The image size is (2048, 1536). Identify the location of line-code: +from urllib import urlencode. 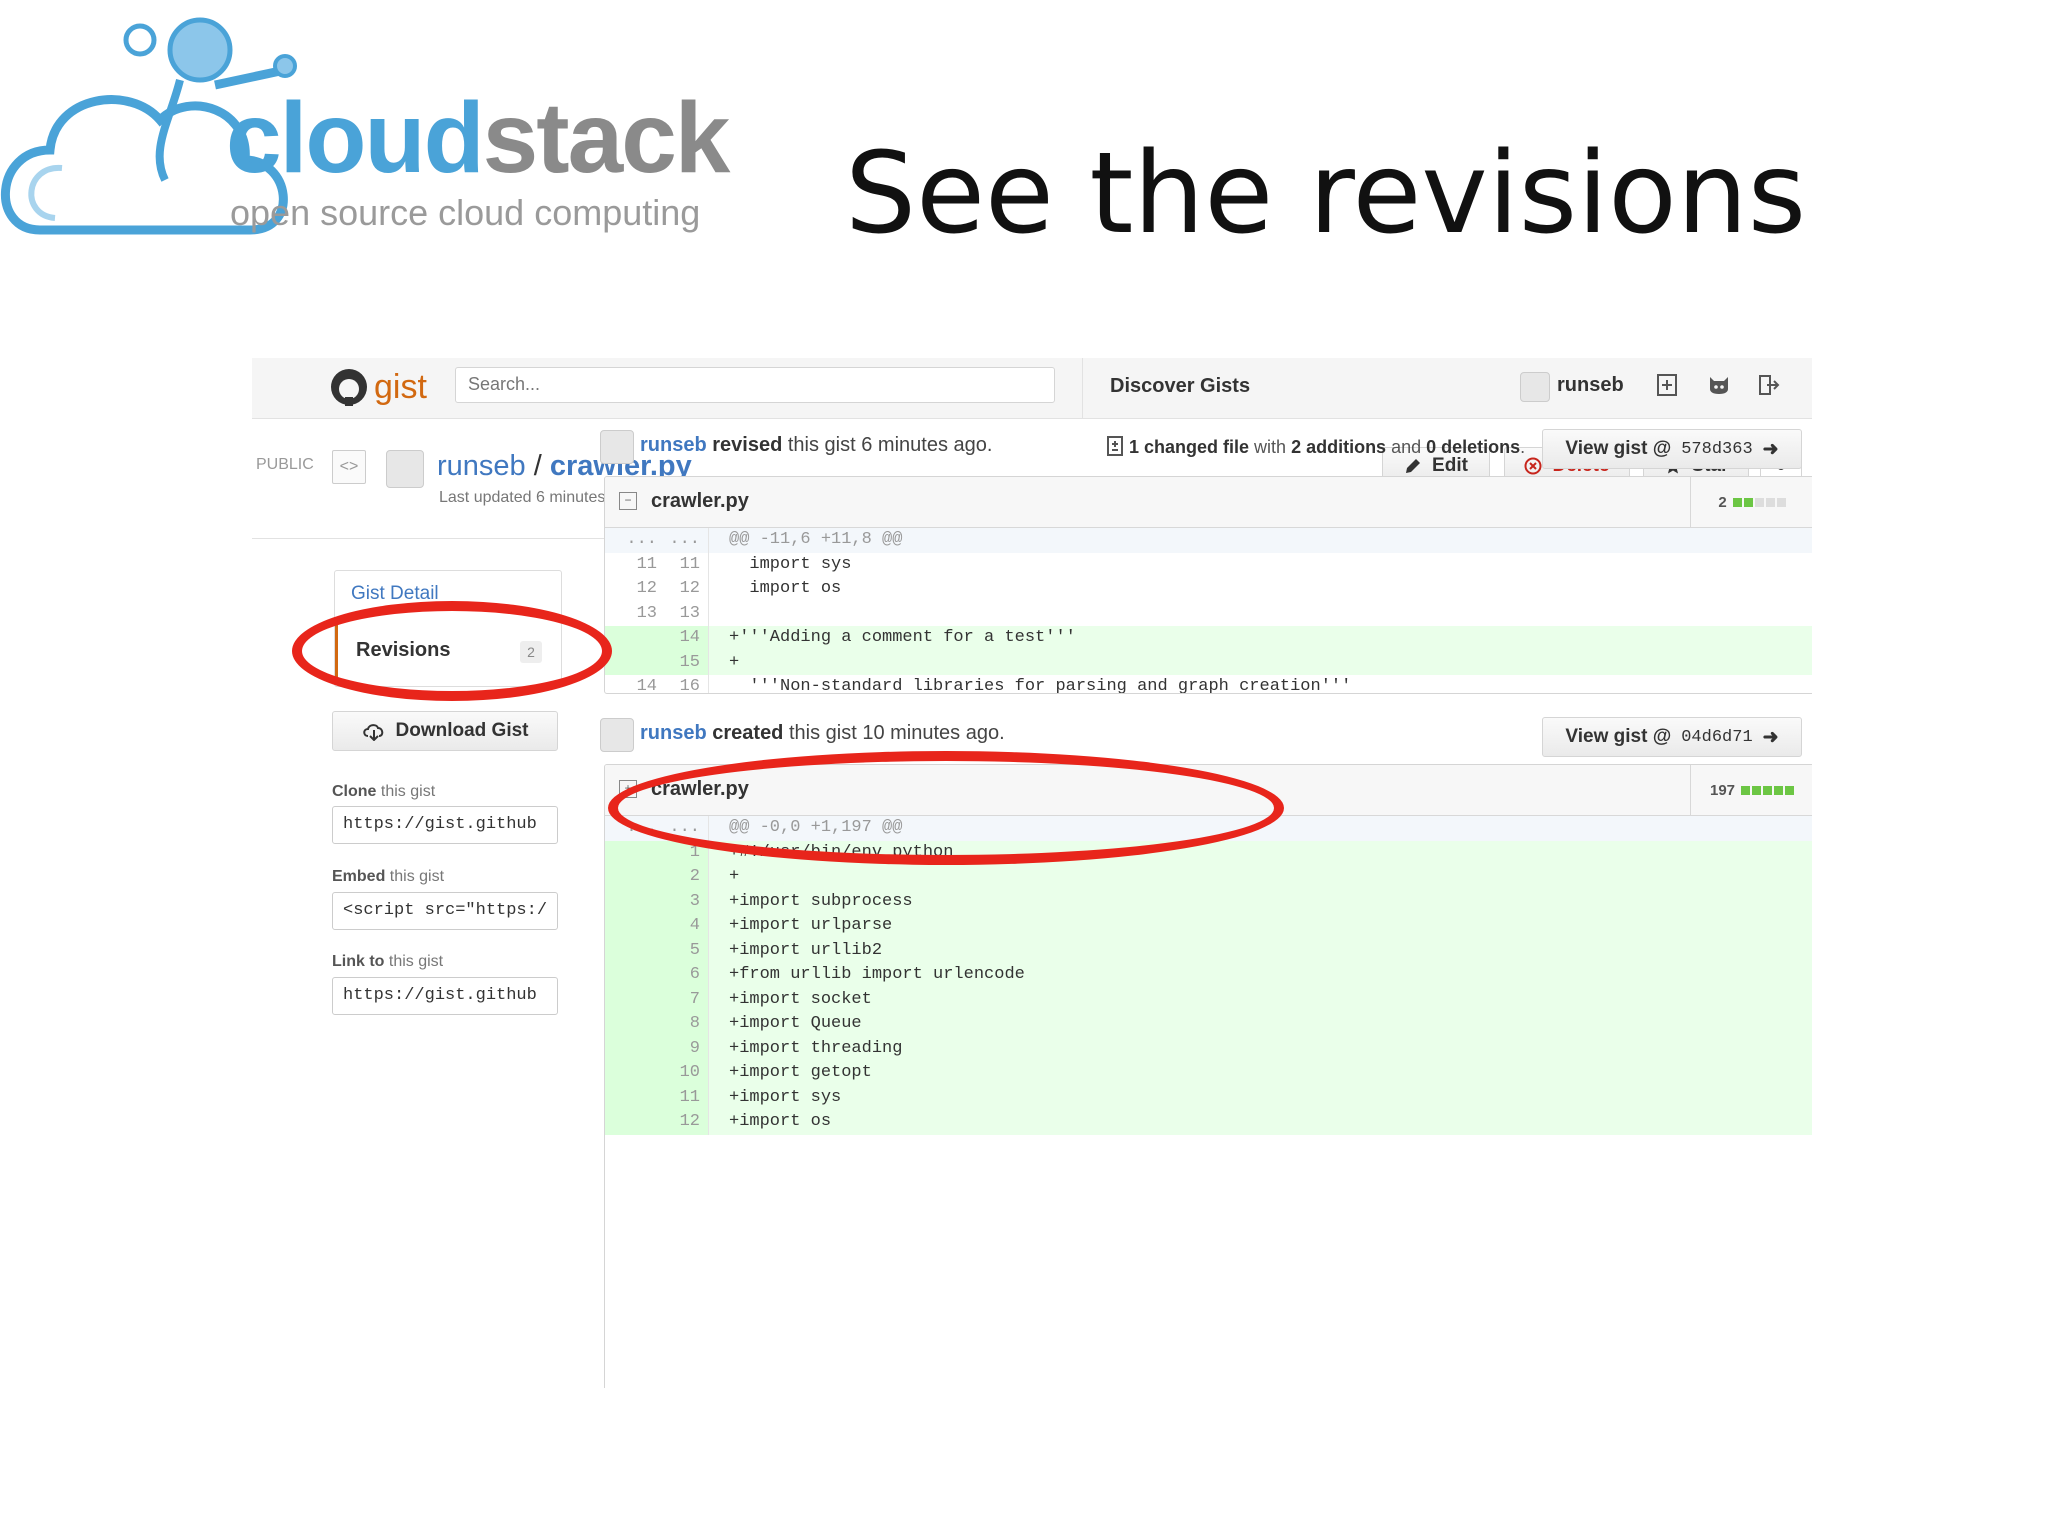
(877, 974).